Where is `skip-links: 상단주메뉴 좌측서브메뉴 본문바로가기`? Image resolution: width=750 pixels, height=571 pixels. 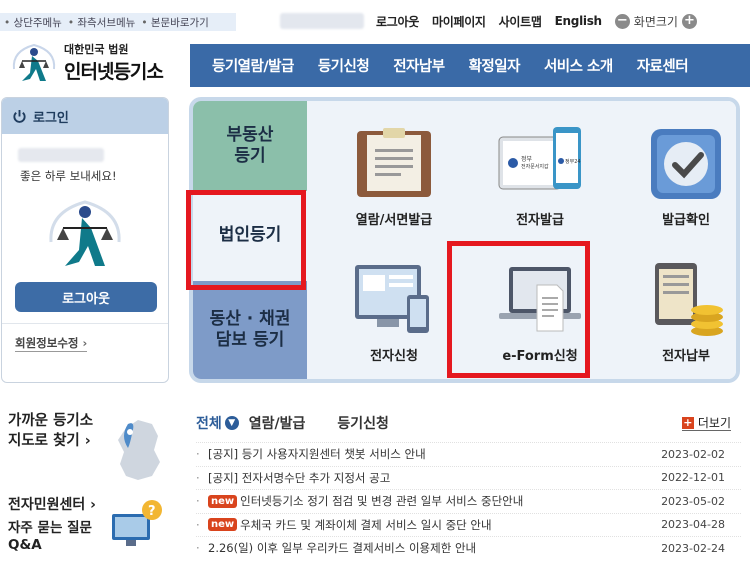
skip-links: 상단주메뉴 좌측서브메뉴 본문바로가기 is located at coordinates (118, 22).